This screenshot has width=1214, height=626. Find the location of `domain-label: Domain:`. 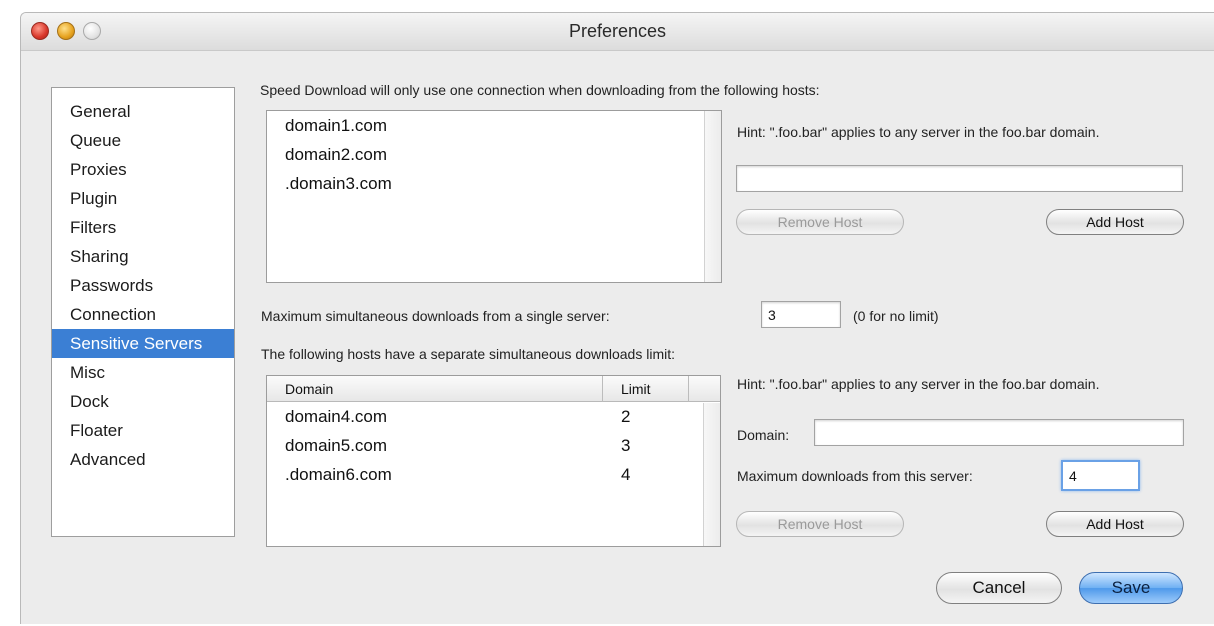

domain-label: Domain: is located at coordinates (763, 435).